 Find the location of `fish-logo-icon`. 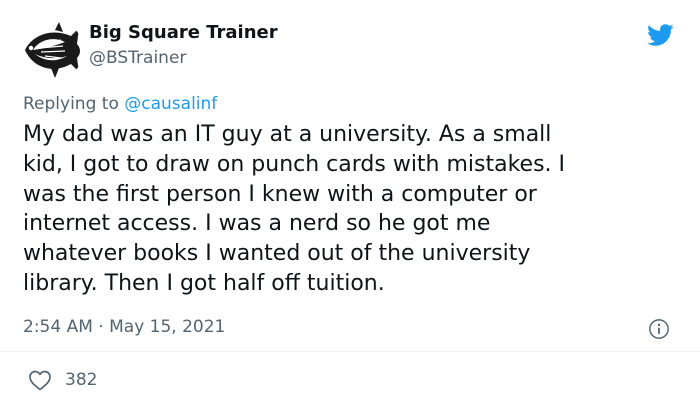

fish-logo-icon is located at coordinates (52, 50).